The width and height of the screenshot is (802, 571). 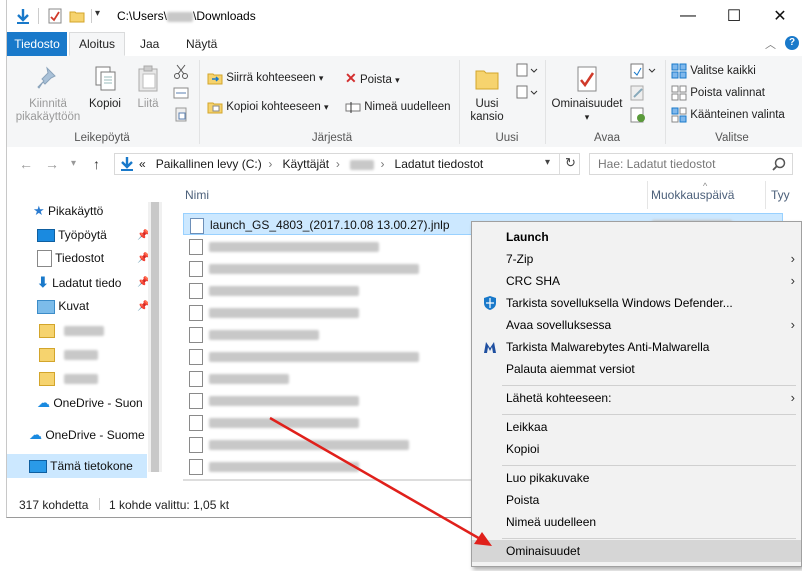 What do you see at coordinates (780, 195) in the screenshot?
I see `column-type: Tyy` at bounding box center [780, 195].